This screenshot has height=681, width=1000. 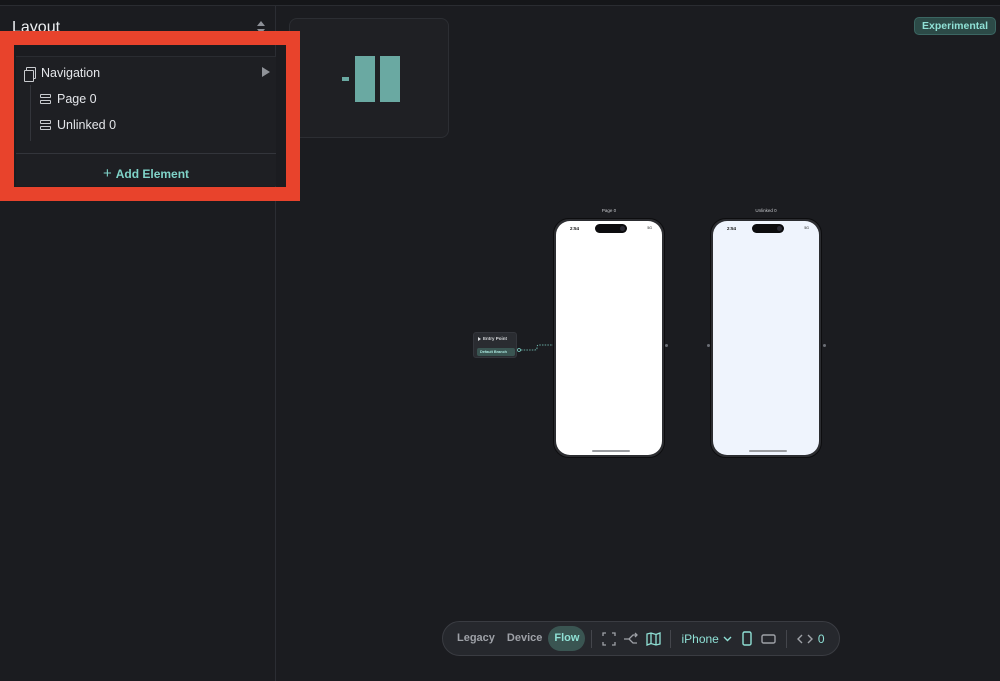 I want to click on tree-guide-line, so click(x=30, y=113).